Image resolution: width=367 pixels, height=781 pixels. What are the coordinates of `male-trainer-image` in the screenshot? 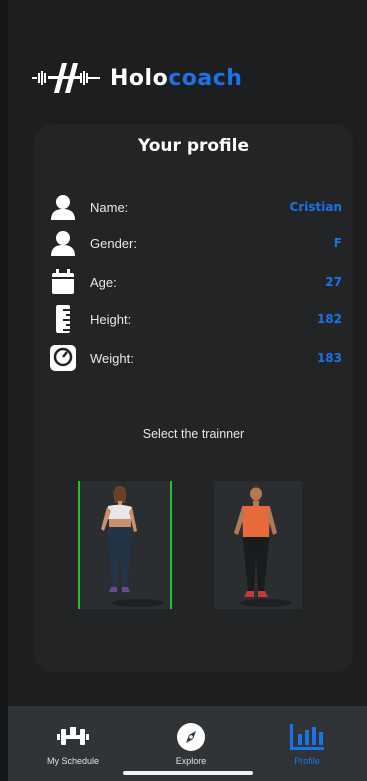 It's located at (258, 545).